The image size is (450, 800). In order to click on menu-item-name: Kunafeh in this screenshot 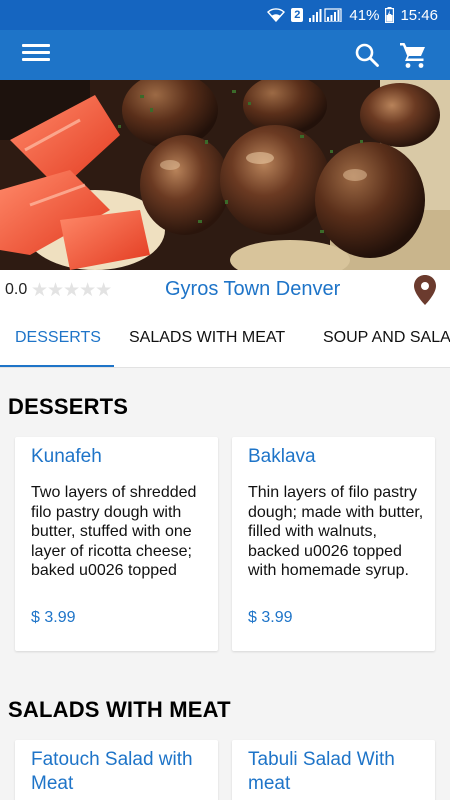, I will do `click(66, 456)`.